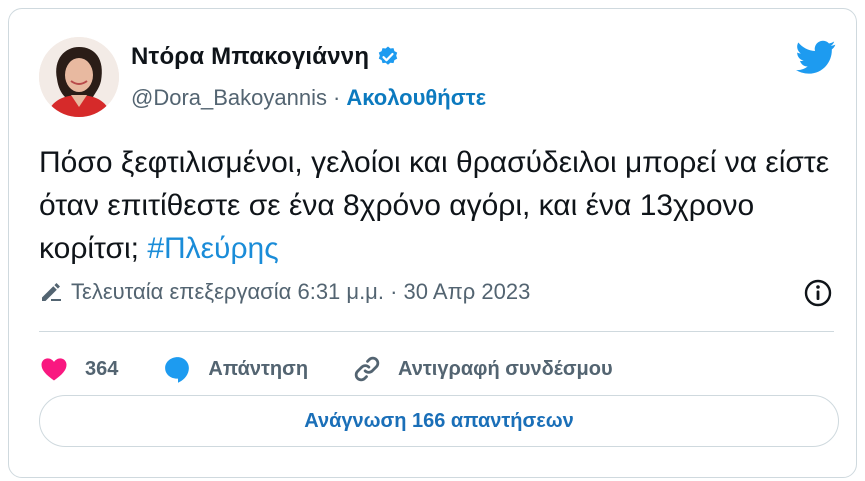 The image size is (865, 481). What do you see at coordinates (79, 77) in the screenshot?
I see `avatar` at bounding box center [79, 77].